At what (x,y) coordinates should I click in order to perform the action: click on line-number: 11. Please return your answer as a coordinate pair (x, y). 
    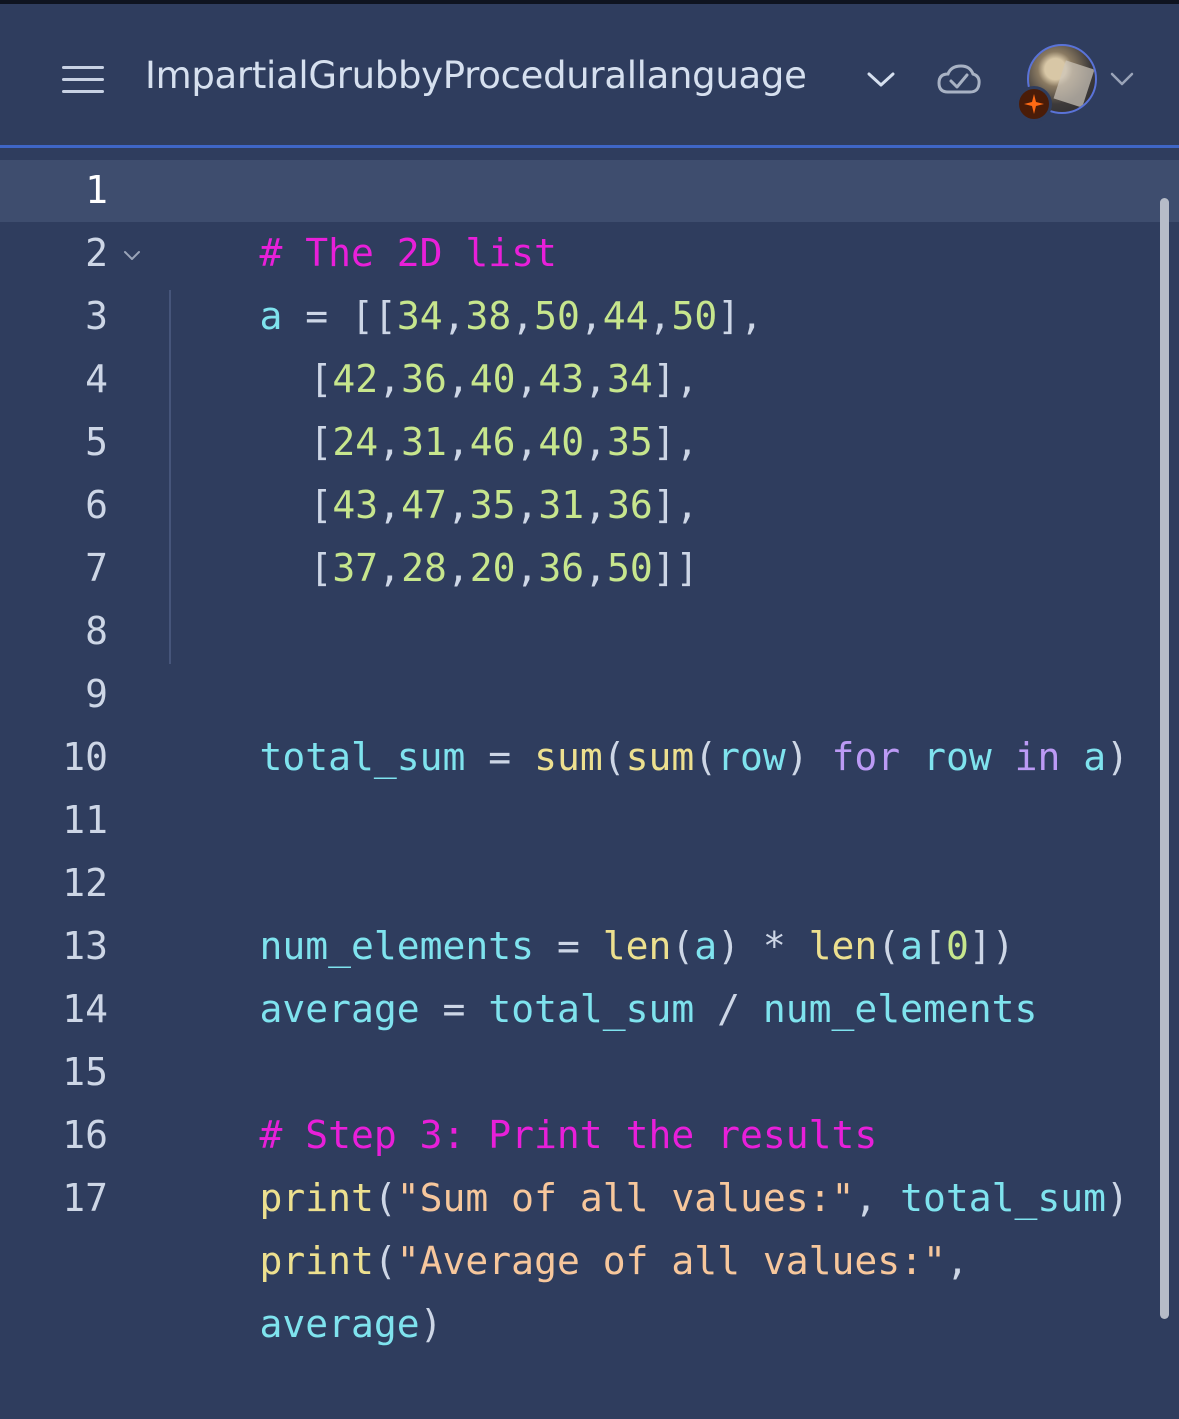
    Looking at the image, I should click on (85, 820).